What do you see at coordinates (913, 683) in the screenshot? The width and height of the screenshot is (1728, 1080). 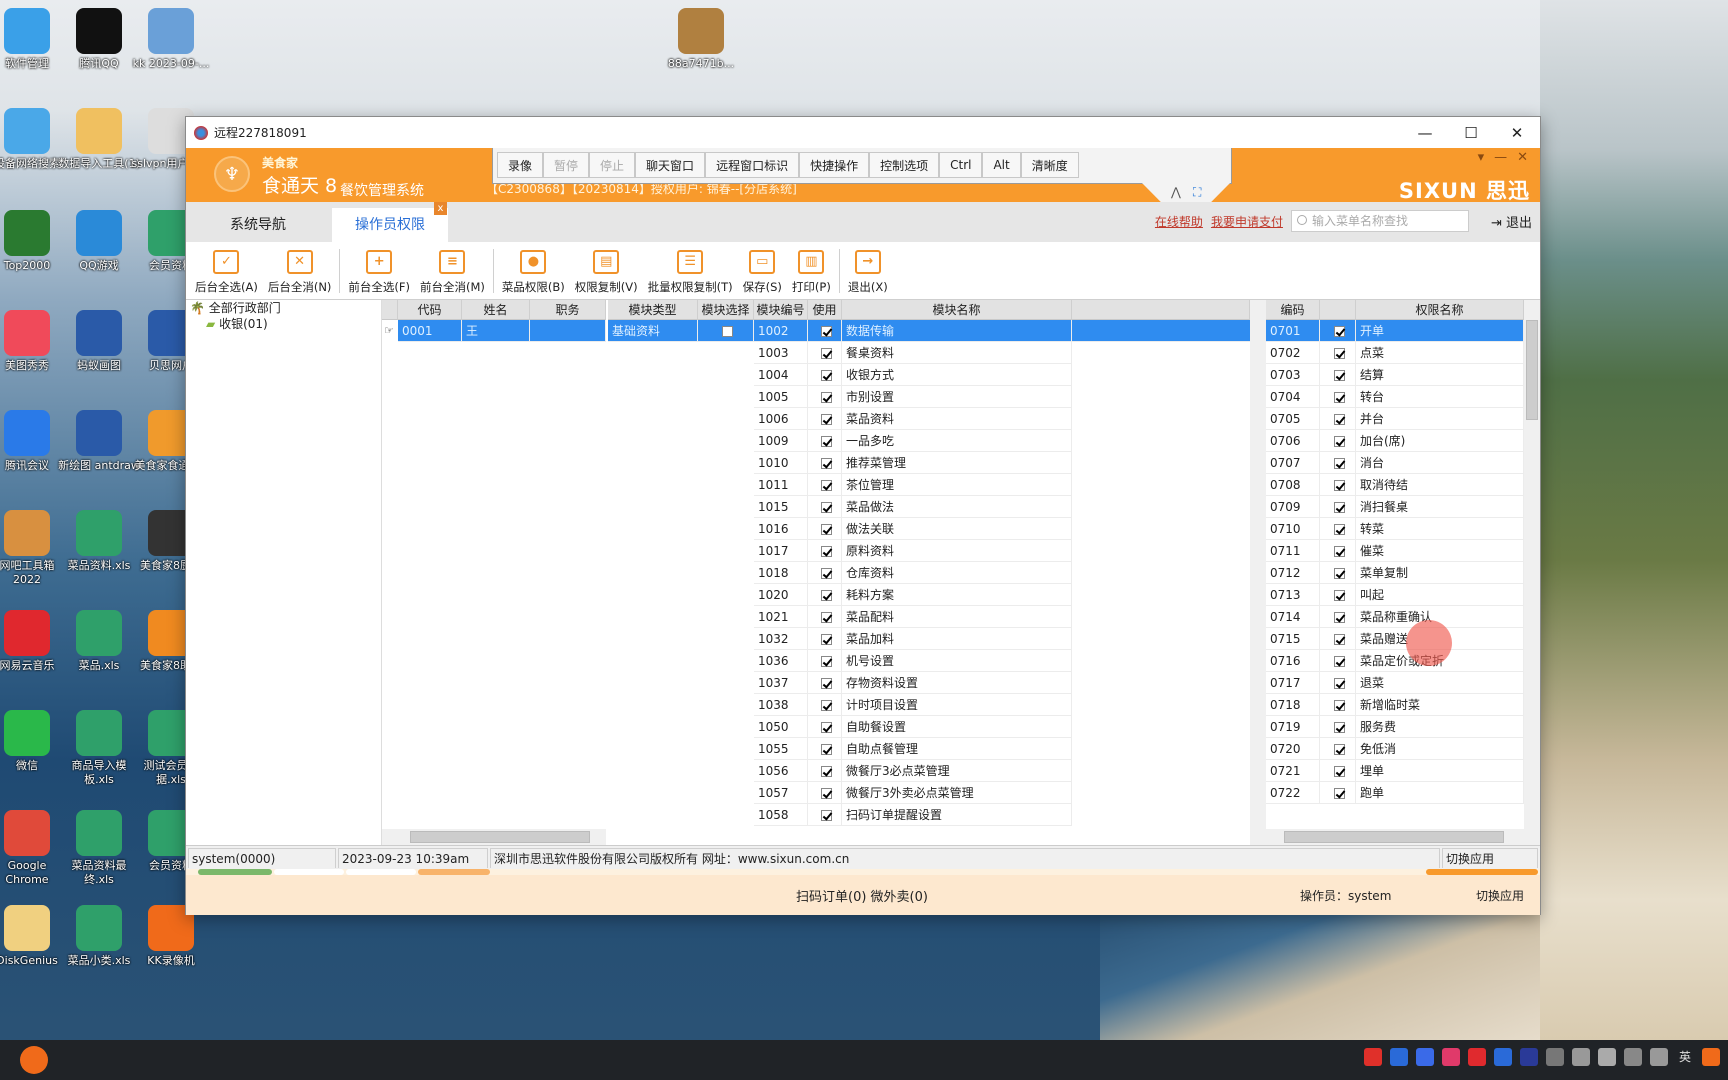 I see `module-row: 1037 存物资料设置` at bounding box center [913, 683].